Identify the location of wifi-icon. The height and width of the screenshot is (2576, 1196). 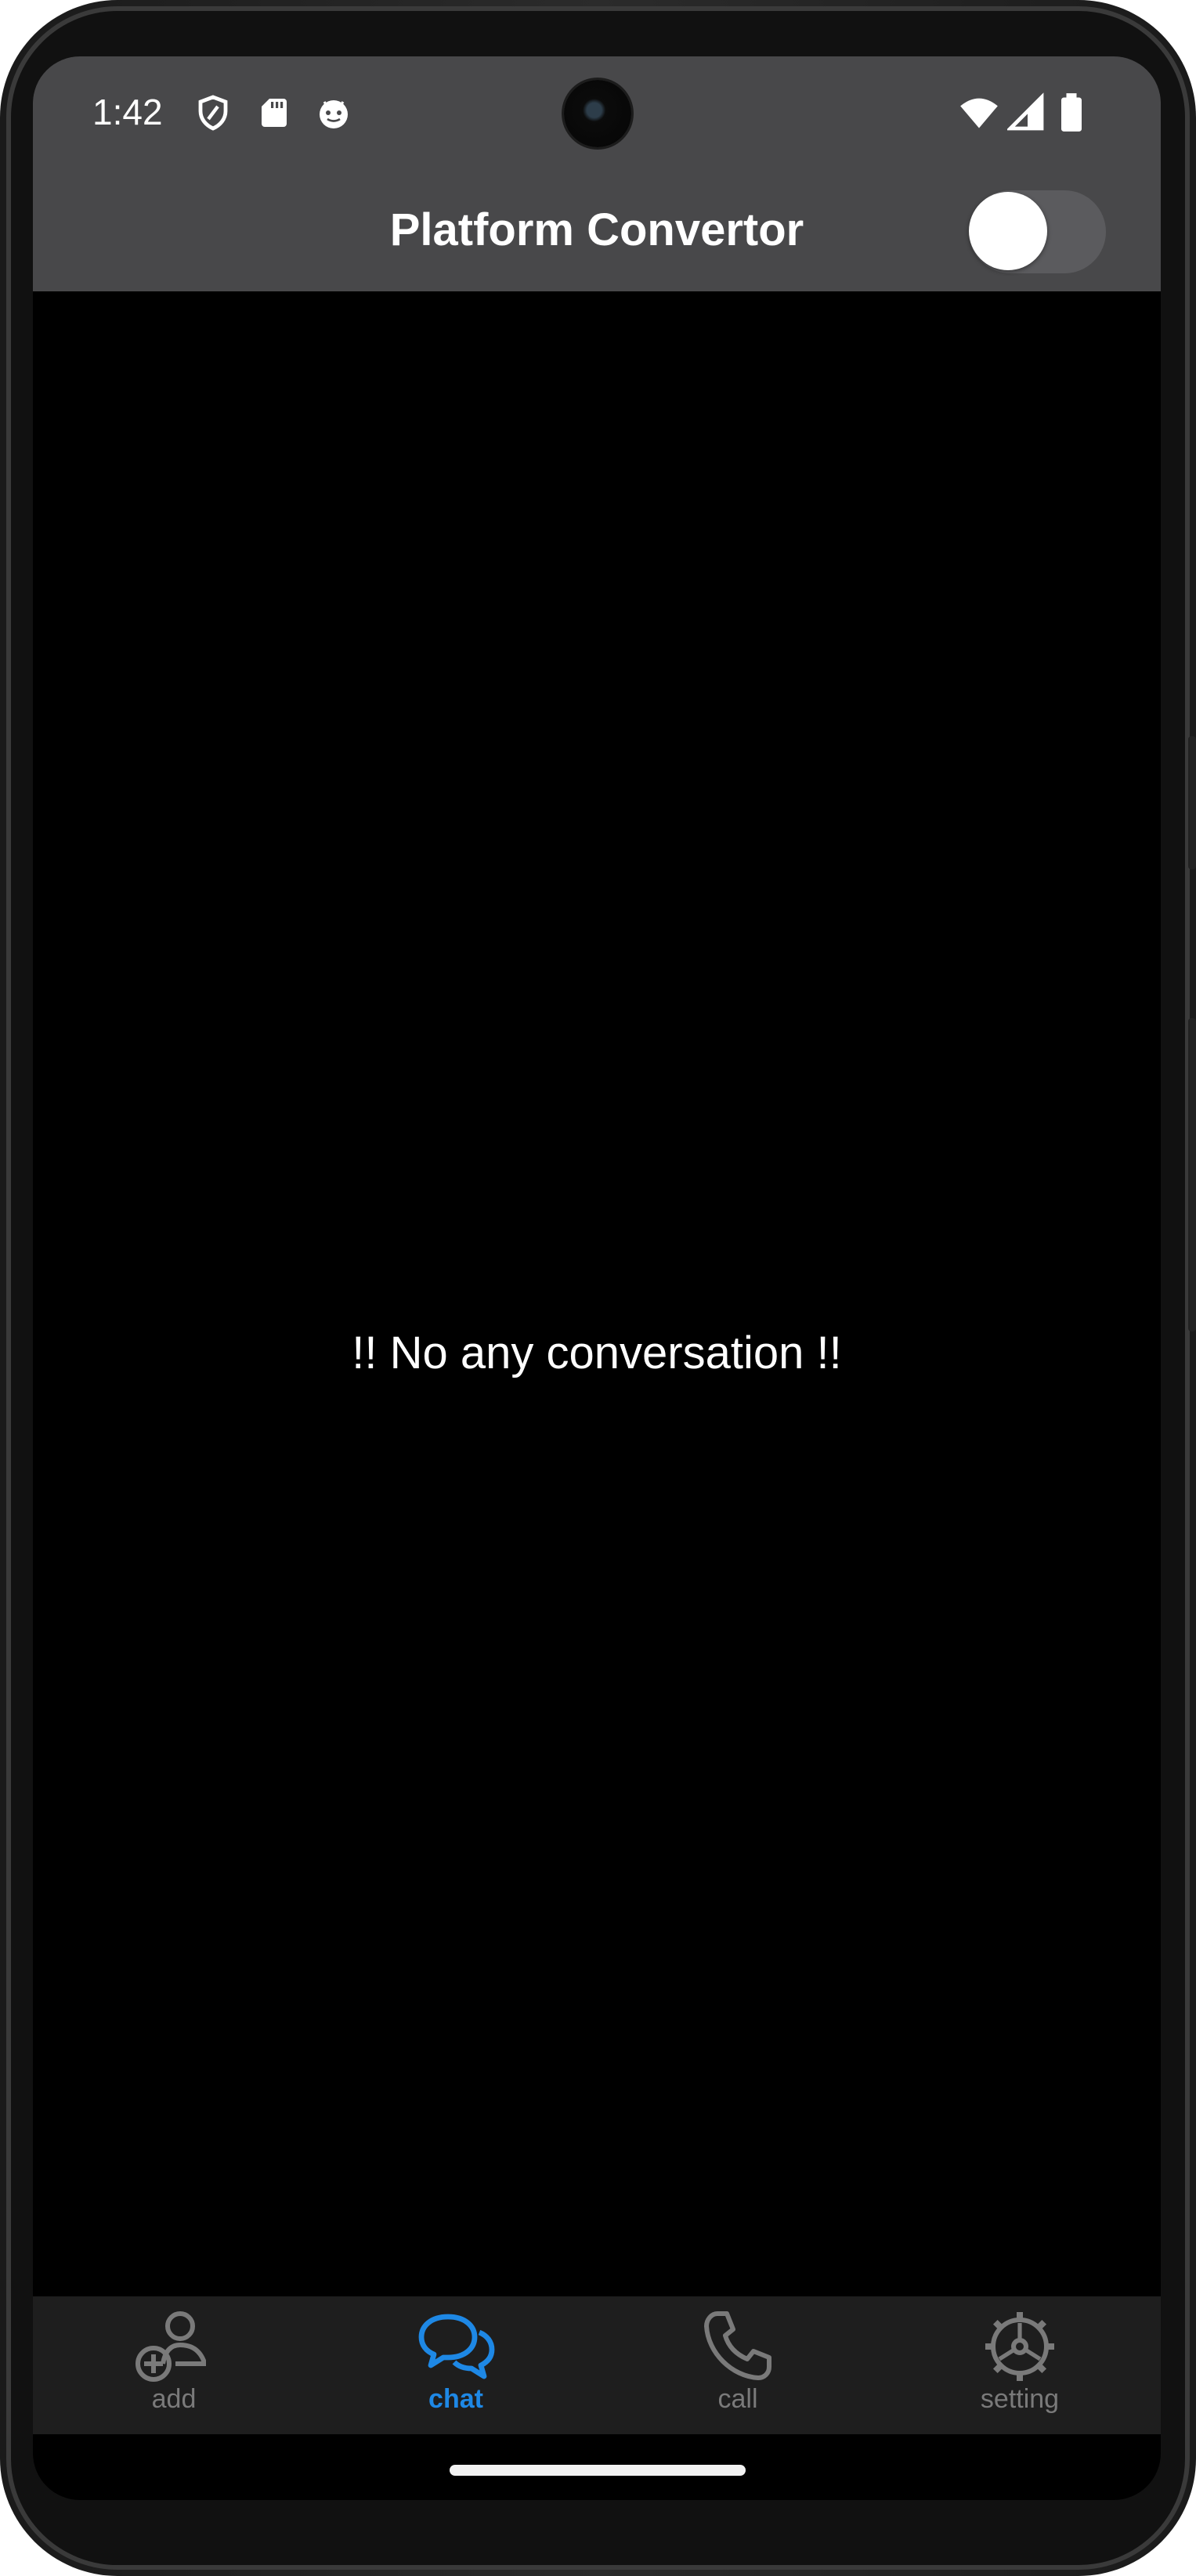
(979, 113).